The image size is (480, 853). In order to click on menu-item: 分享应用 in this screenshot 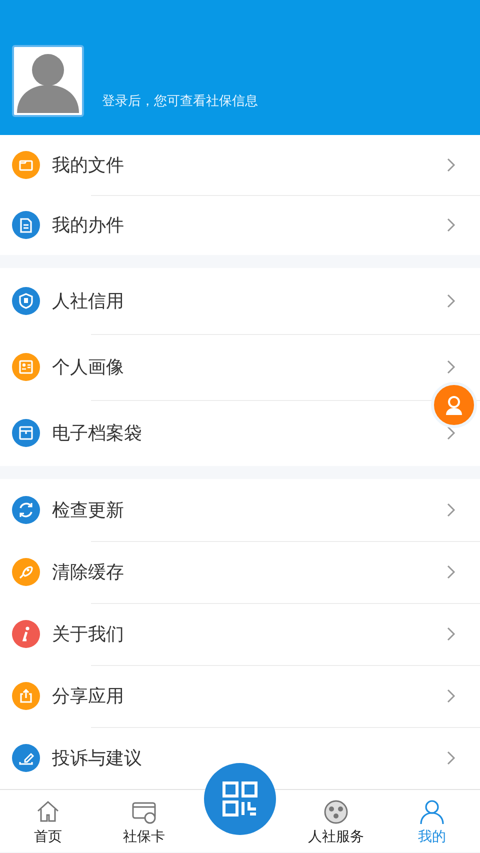, I will do `click(240, 696)`.